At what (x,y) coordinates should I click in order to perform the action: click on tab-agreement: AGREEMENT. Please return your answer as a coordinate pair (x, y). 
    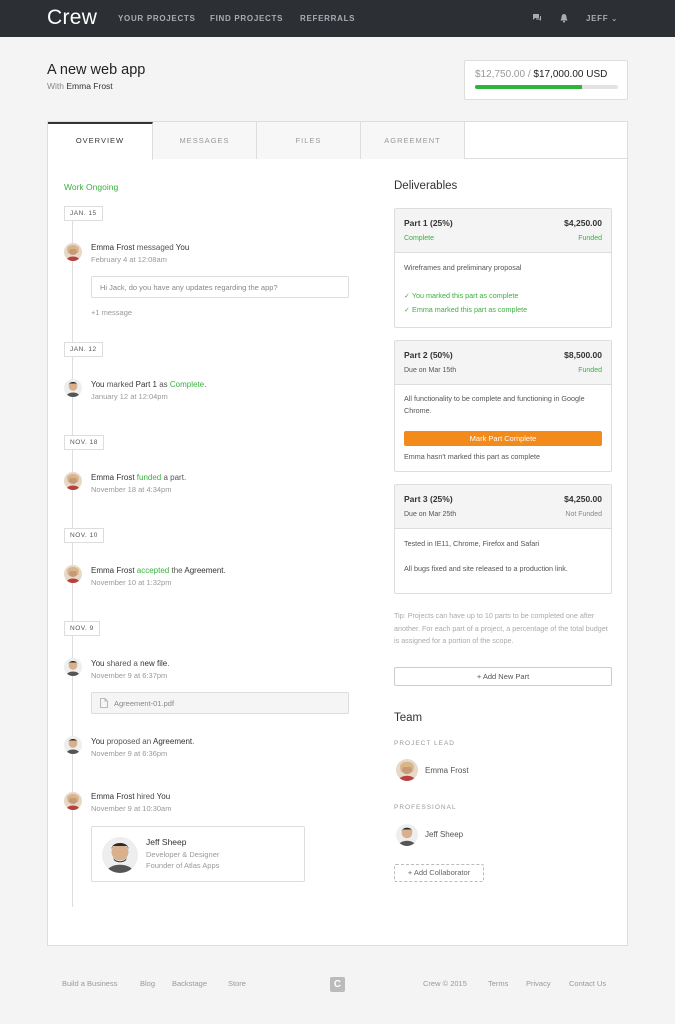
    Looking at the image, I should click on (413, 140).